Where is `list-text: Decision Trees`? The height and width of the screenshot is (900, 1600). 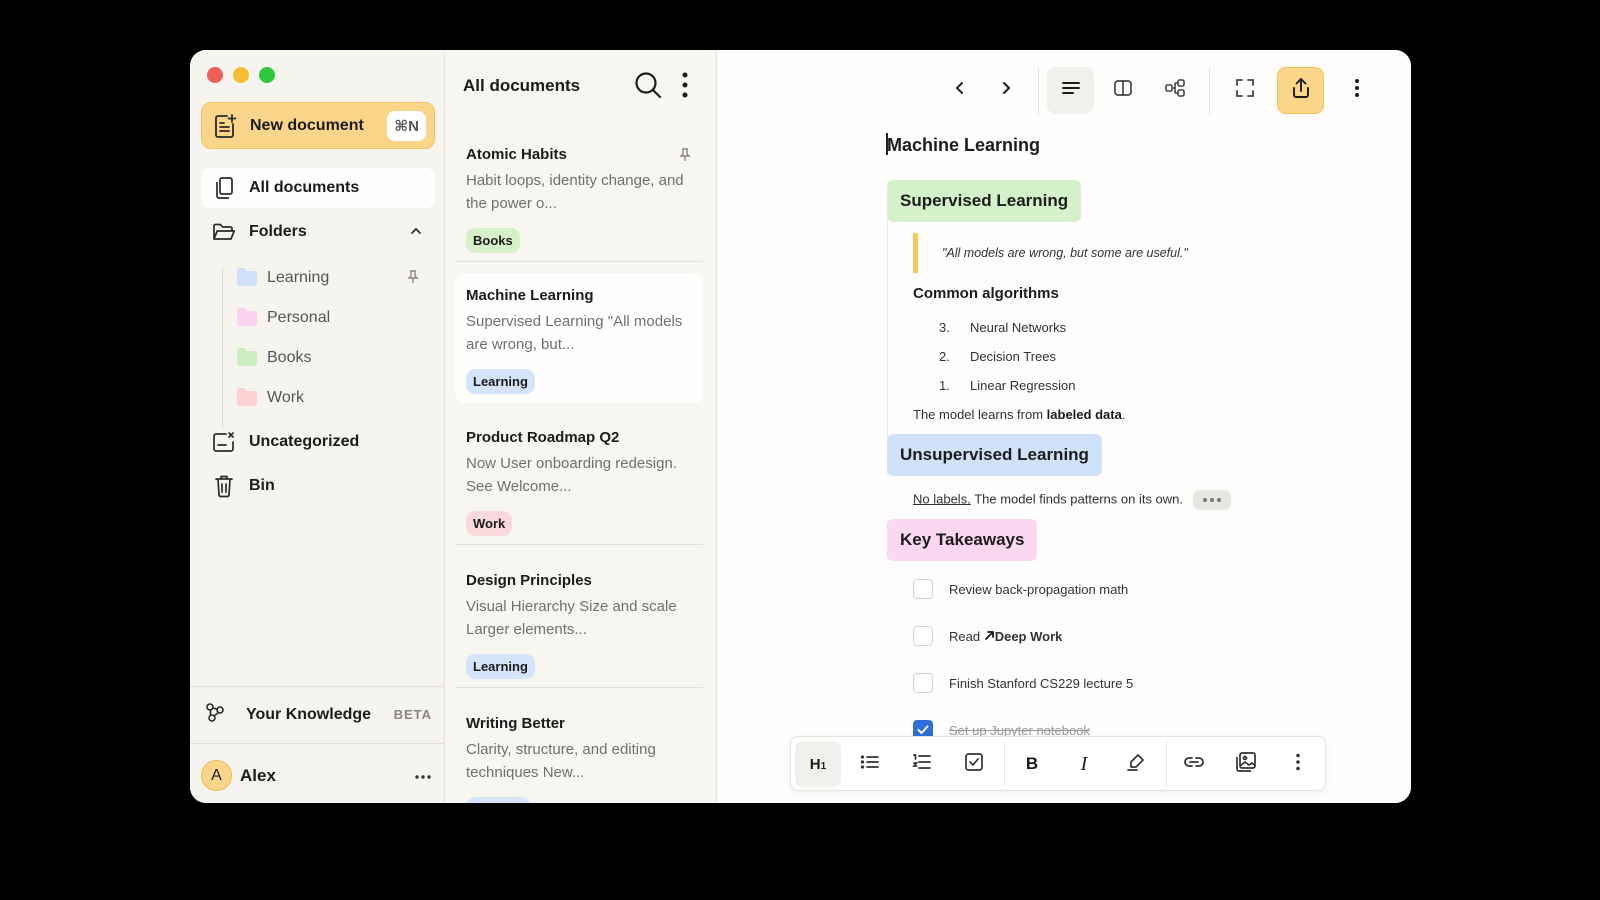 list-text: Decision Trees is located at coordinates (1013, 356).